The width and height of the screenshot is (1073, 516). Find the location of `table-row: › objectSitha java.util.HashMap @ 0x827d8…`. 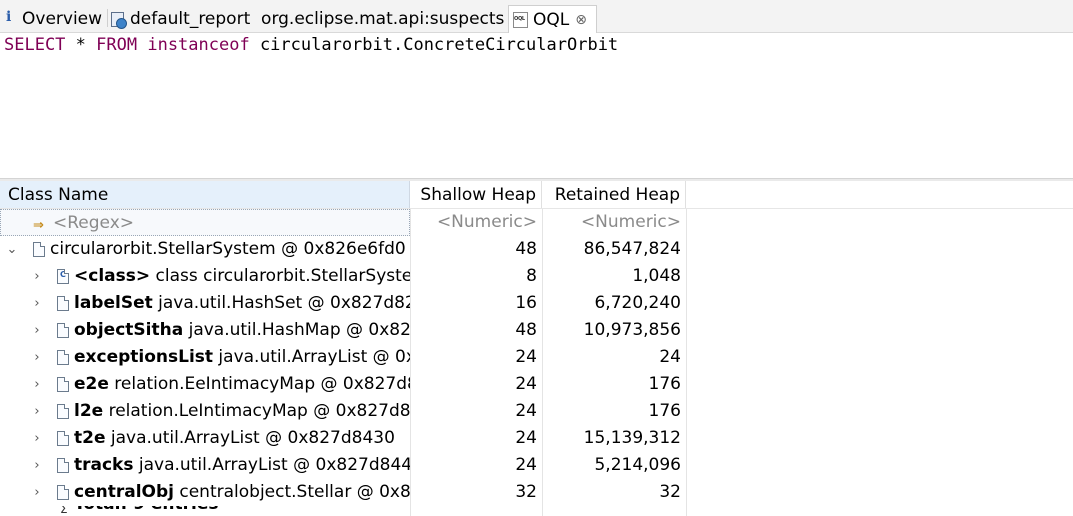

table-row: › objectSitha java.util.HashMap @ 0x827d8… is located at coordinates (536, 330).